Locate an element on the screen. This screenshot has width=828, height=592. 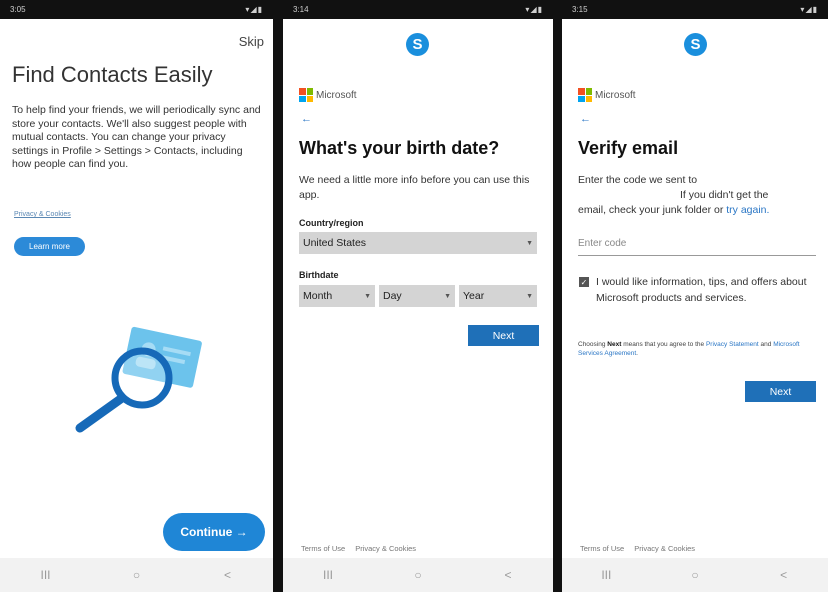
learn-more-button: Learn more is located at coordinates (49, 246).